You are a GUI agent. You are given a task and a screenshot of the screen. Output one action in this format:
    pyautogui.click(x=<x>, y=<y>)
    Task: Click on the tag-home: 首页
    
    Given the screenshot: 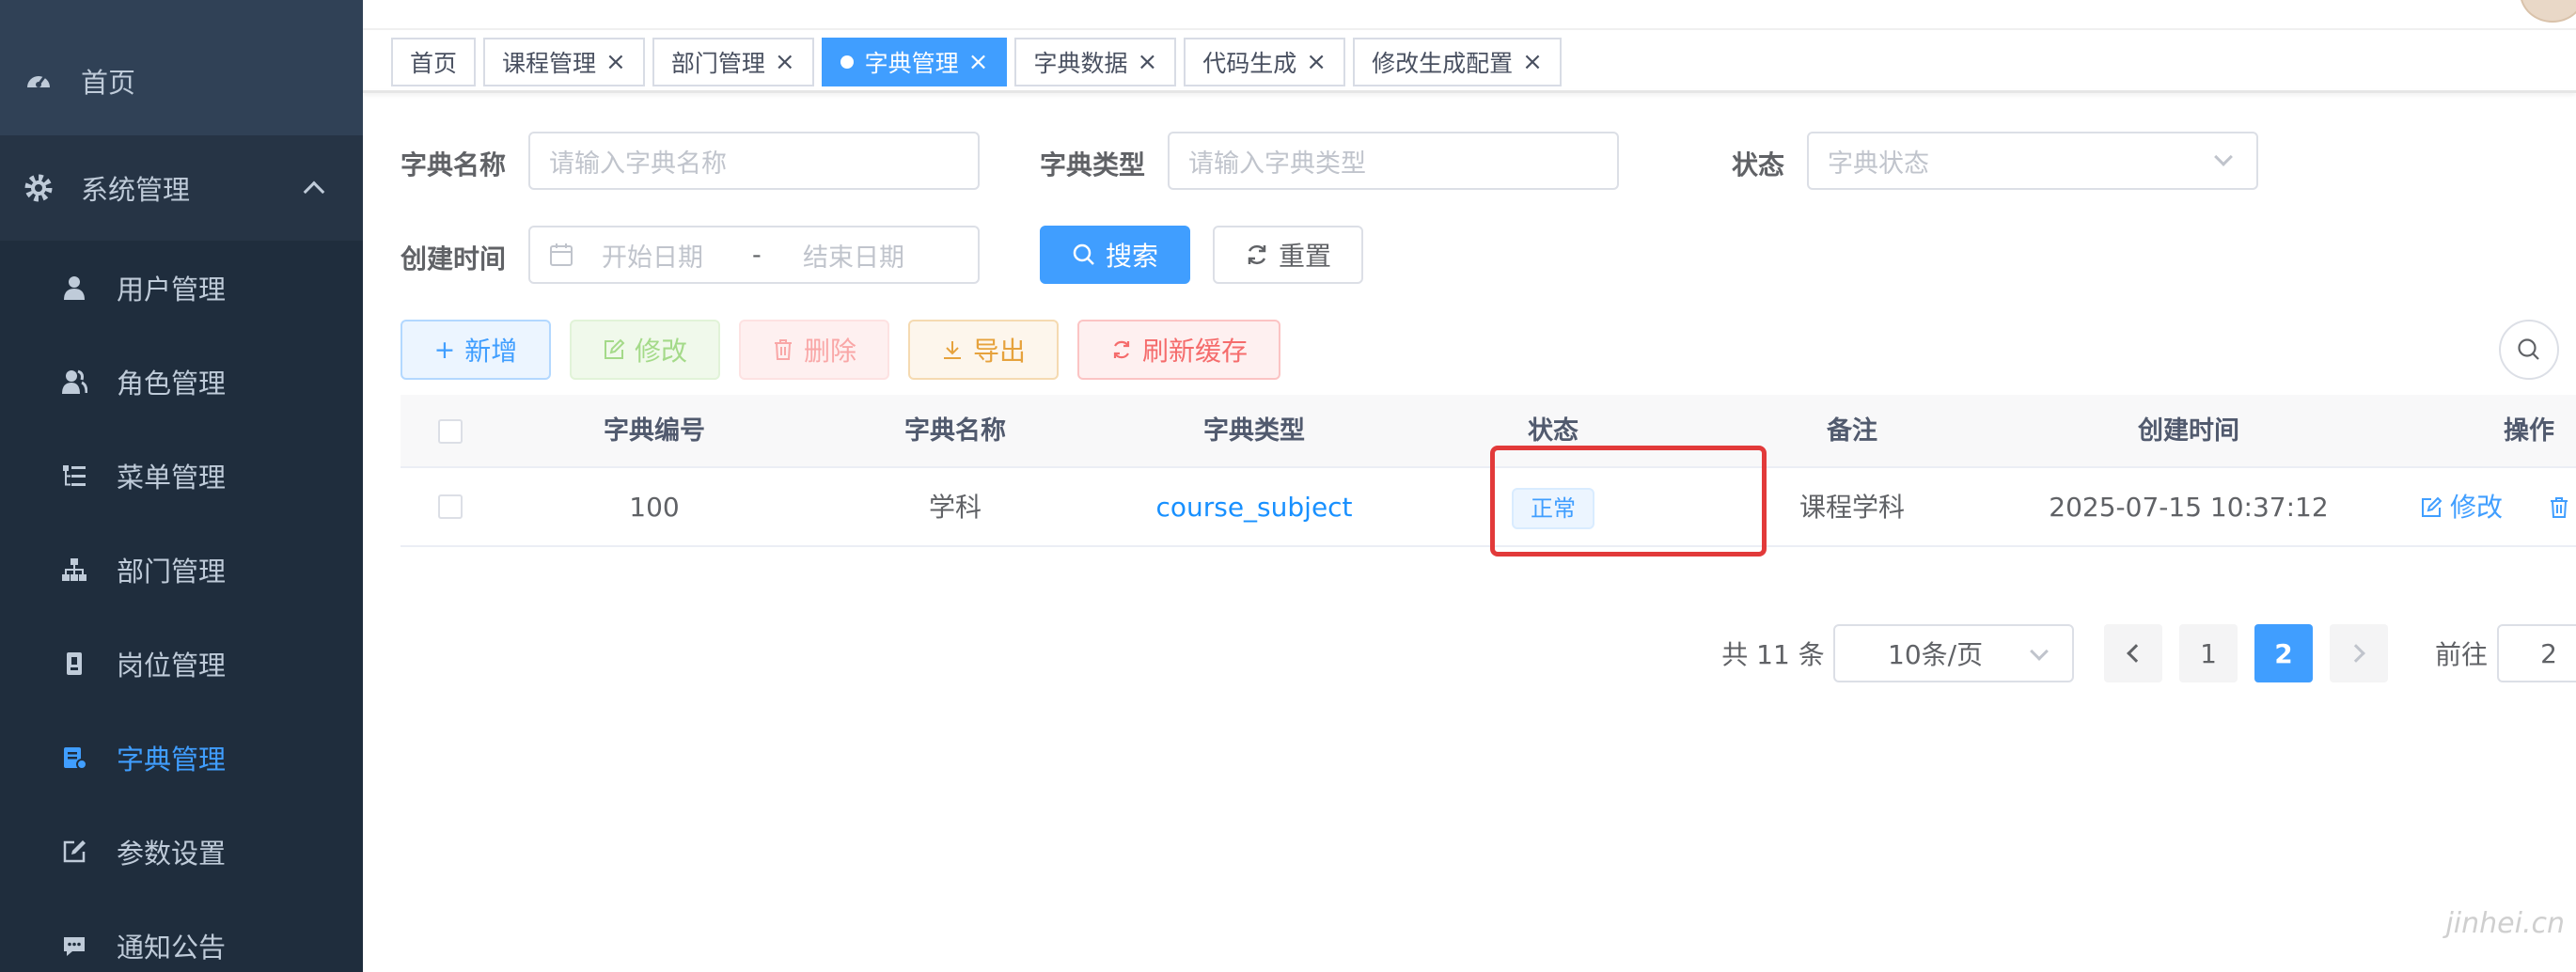 What is the action you would take?
    pyautogui.click(x=434, y=62)
    